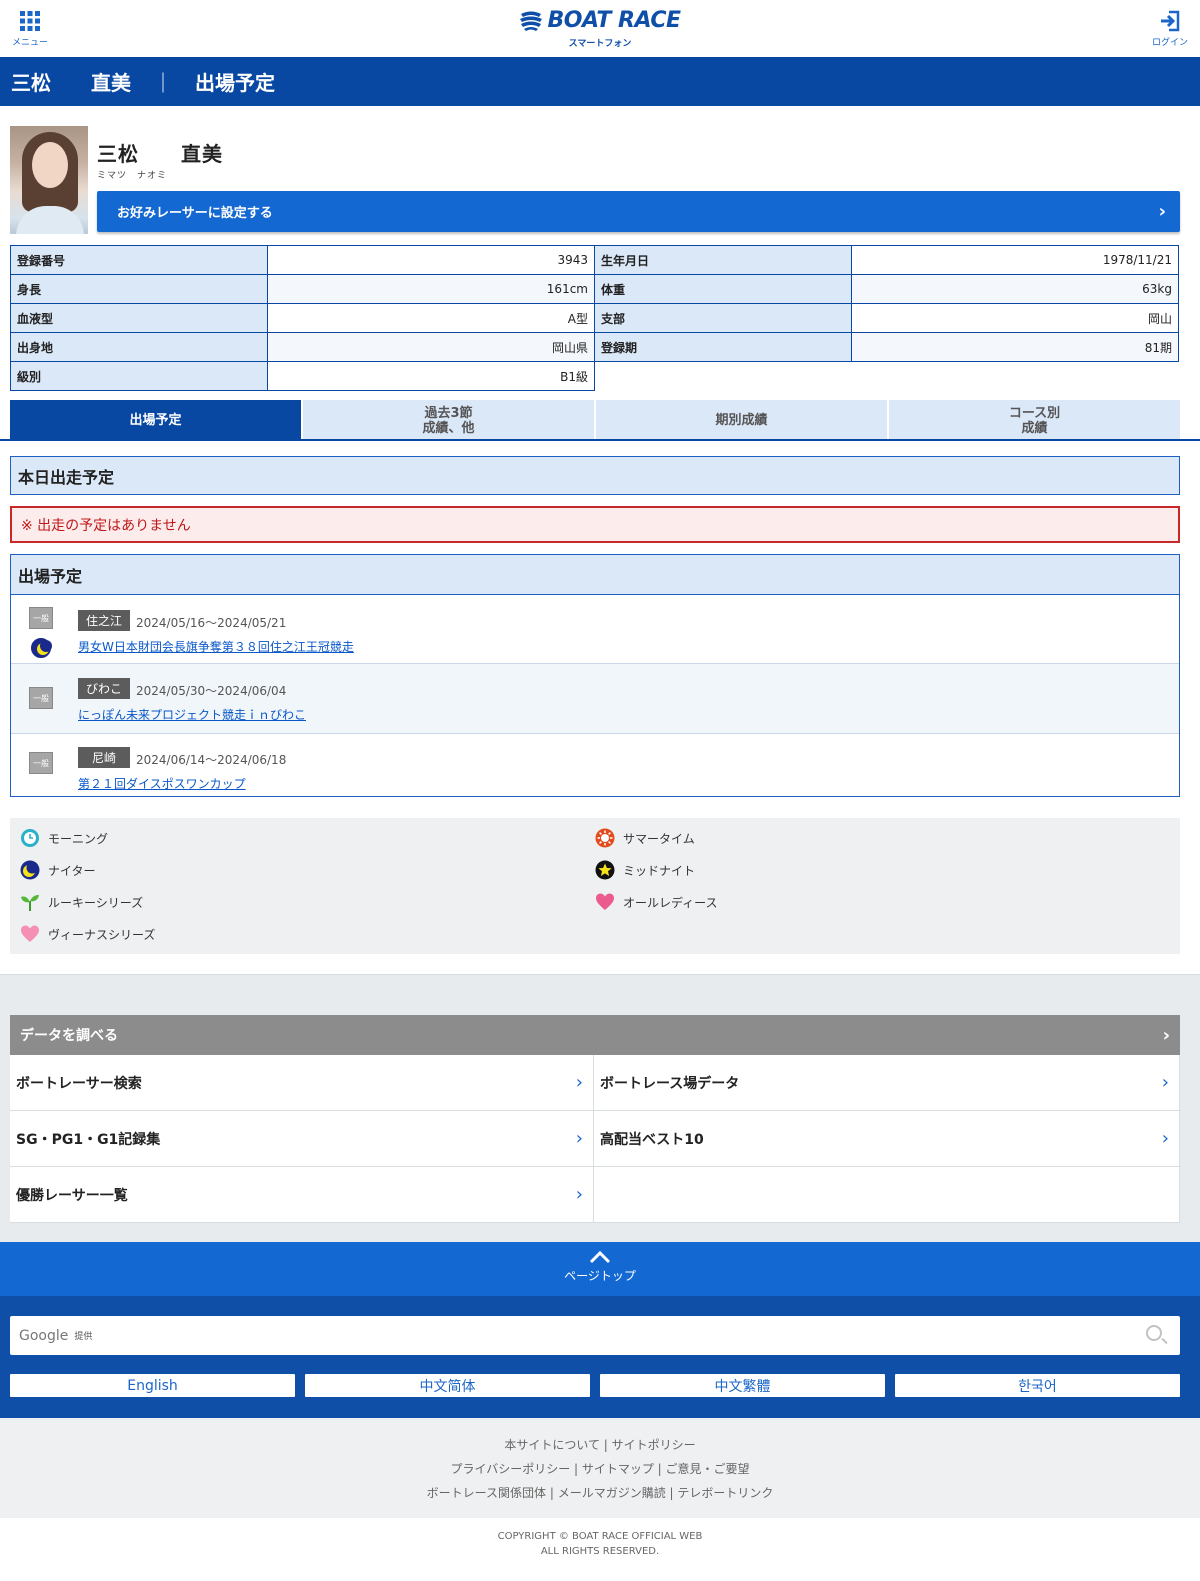 The image size is (1200, 1581). What do you see at coordinates (448, 428) in the screenshot?
I see `tab-label: 成績、他` at bounding box center [448, 428].